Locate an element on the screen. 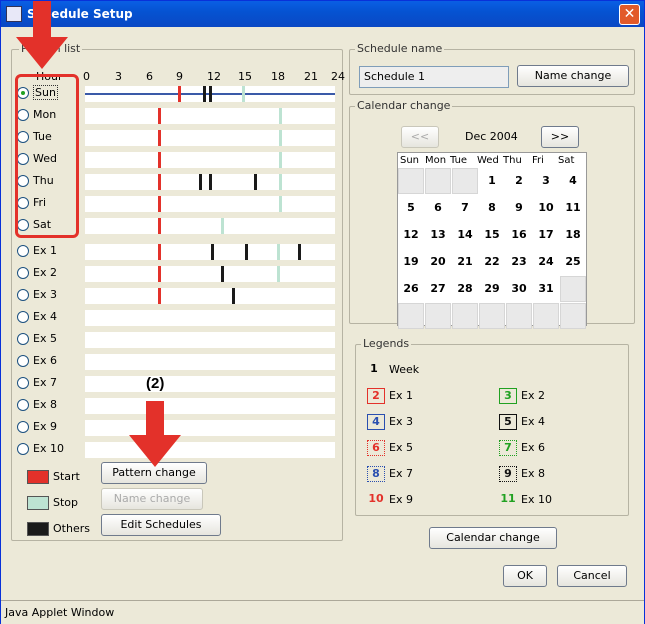  cancel-button: Cancel is located at coordinates (592, 576).